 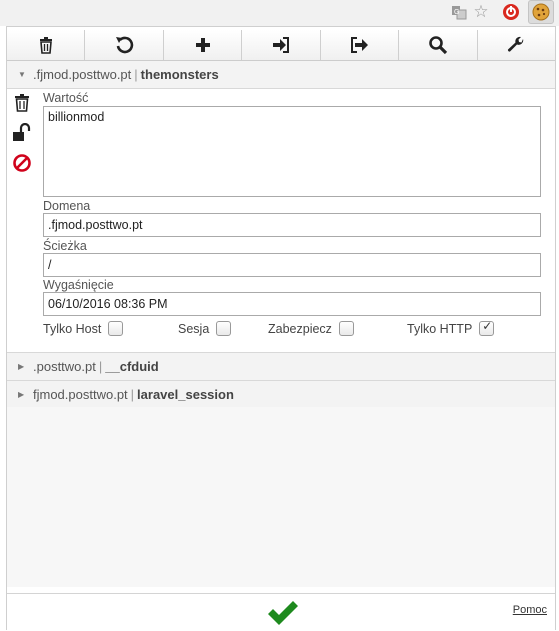 I want to click on translate-icon: G, so click(x=459, y=12).